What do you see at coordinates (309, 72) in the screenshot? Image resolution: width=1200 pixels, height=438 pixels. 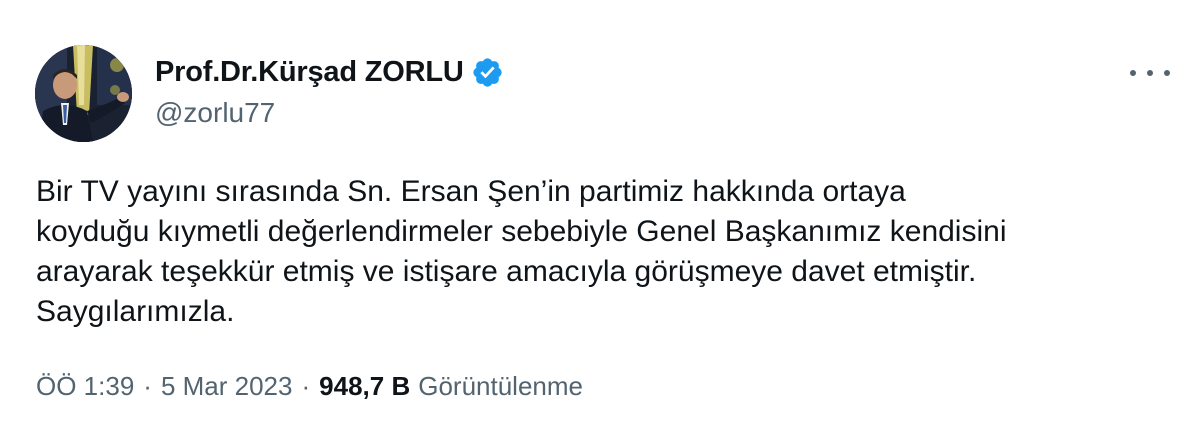 I see `author-display-name: Prof.Dr.Kürşad ZORLU` at bounding box center [309, 72].